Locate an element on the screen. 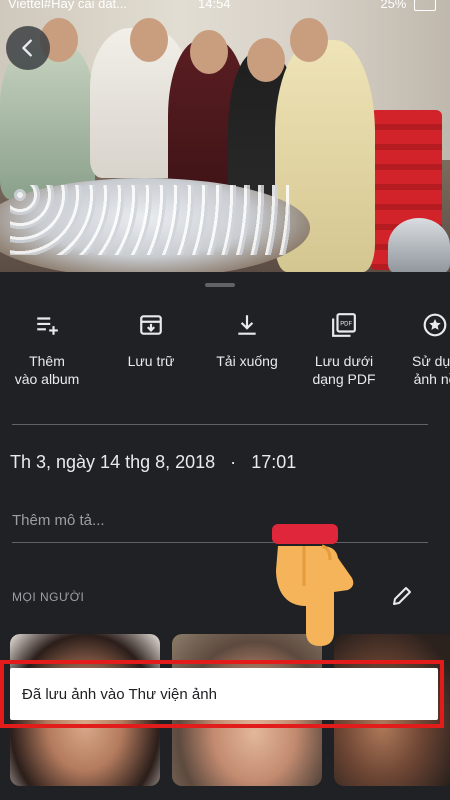 The height and width of the screenshot is (800, 450). archive-label: Lưu trữ is located at coordinates (151, 361).